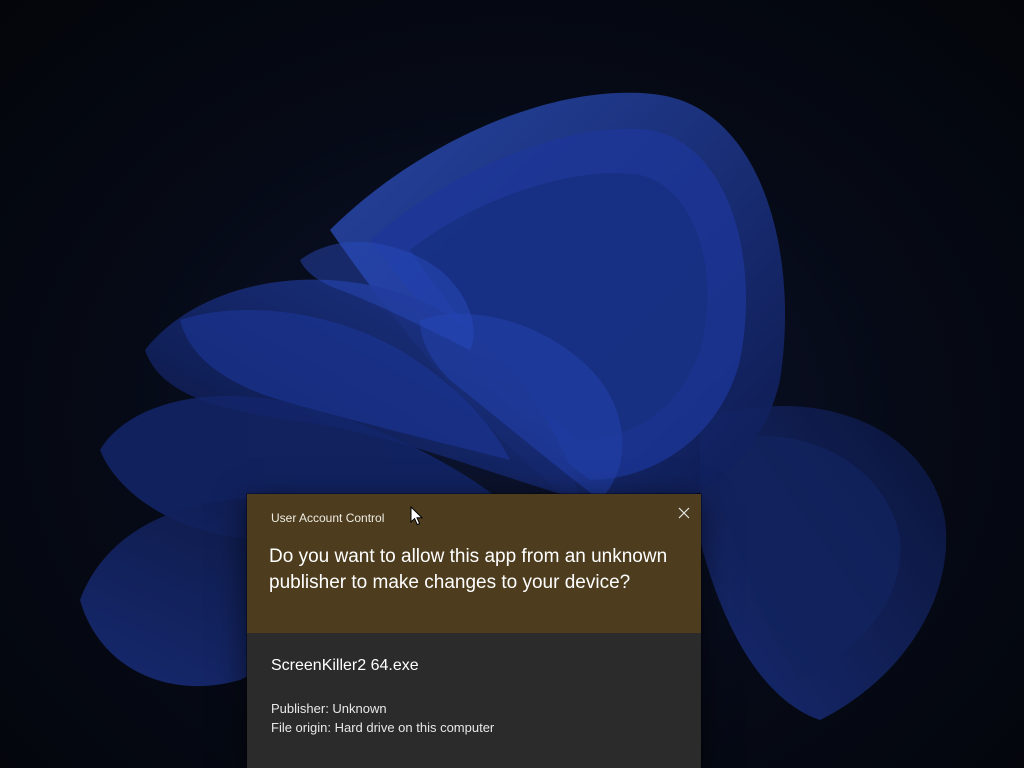 The height and width of the screenshot is (768, 1024). Describe the element at coordinates (345, 665) in the screenshot. I see `app-name: ScreenKiller2 64.exe` at that location.